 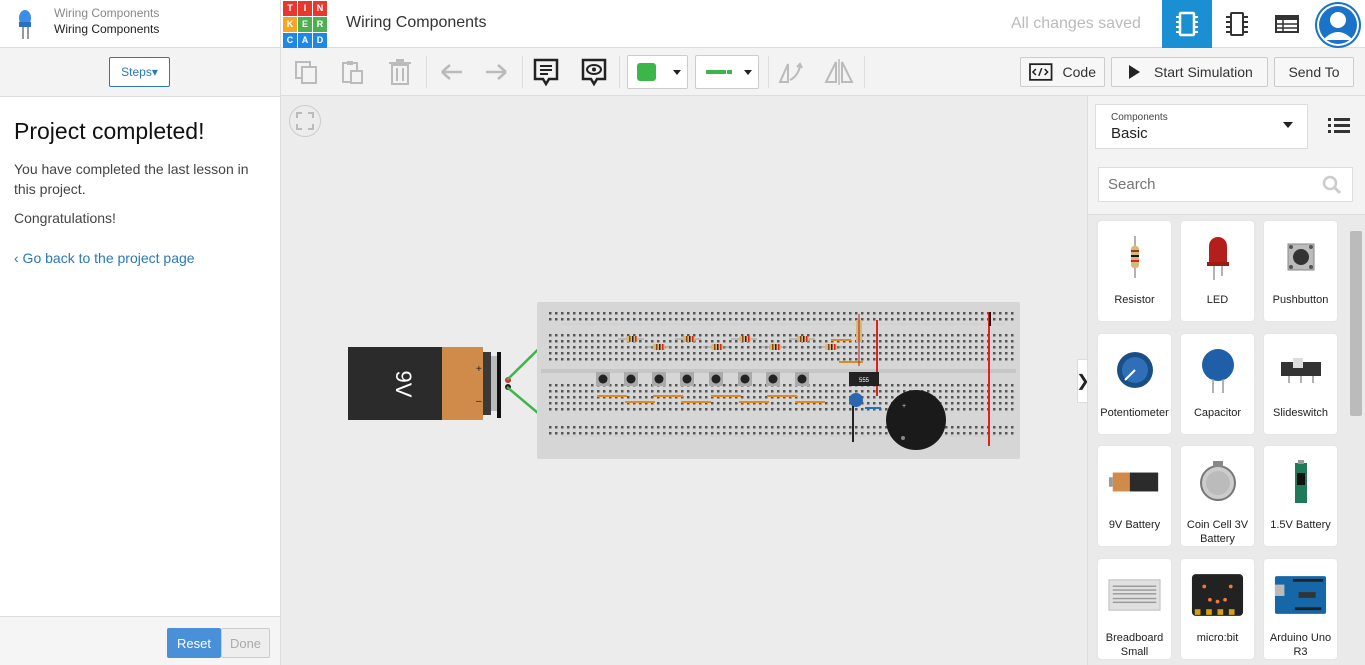 What do you see at coordinates (1201, 126) in the screenshot?
I see `components-dropdown: Components Basic` at bounding box center [1201, 126].